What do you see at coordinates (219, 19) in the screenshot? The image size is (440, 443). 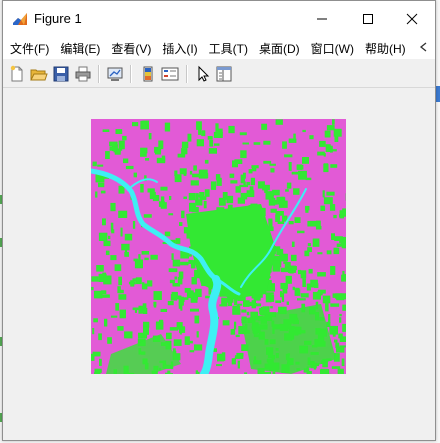 I see `title-bar: Figure 1` at bounding box center [219, 19].